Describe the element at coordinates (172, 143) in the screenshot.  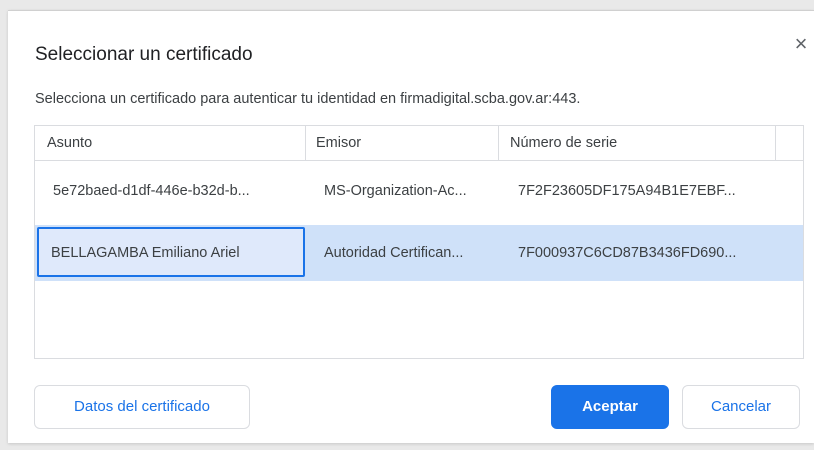
I see `column-header-asunto: Asunto` at that location.